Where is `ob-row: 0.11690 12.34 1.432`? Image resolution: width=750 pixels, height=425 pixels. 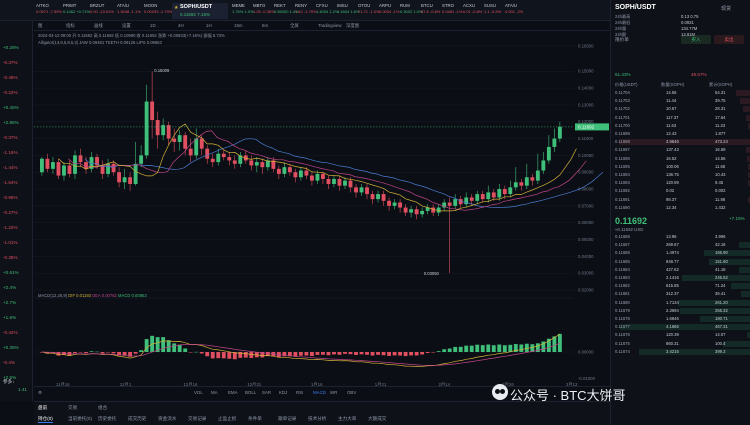 ob-row: 0.11690 12.34 1.432 is located at coordinates (680, 208).